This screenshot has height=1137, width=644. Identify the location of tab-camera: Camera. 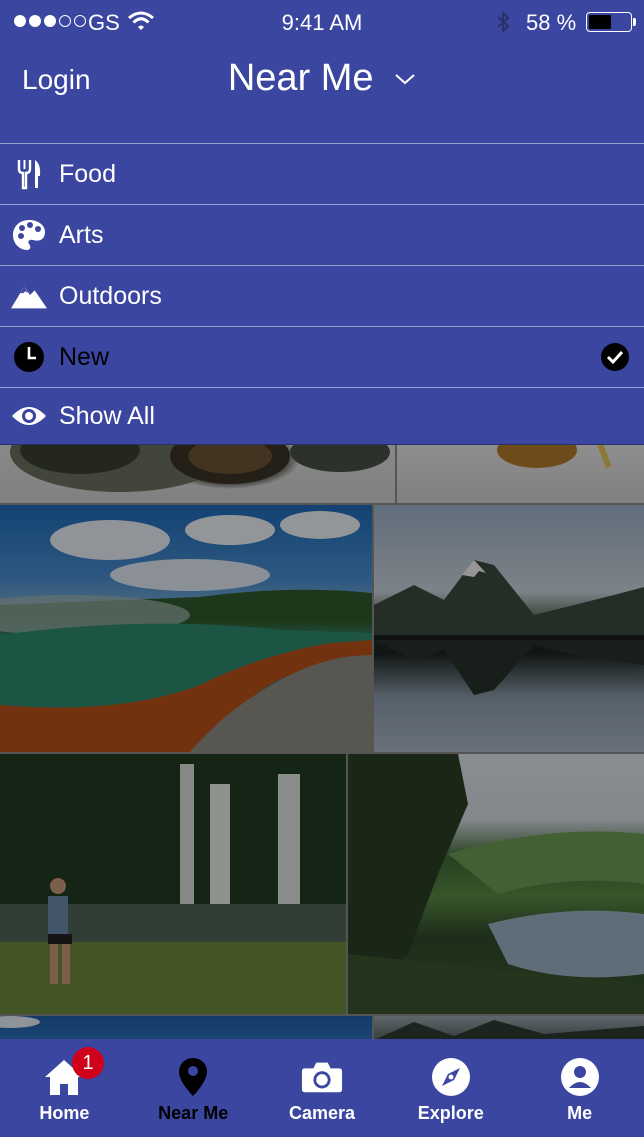
(322, 1088).